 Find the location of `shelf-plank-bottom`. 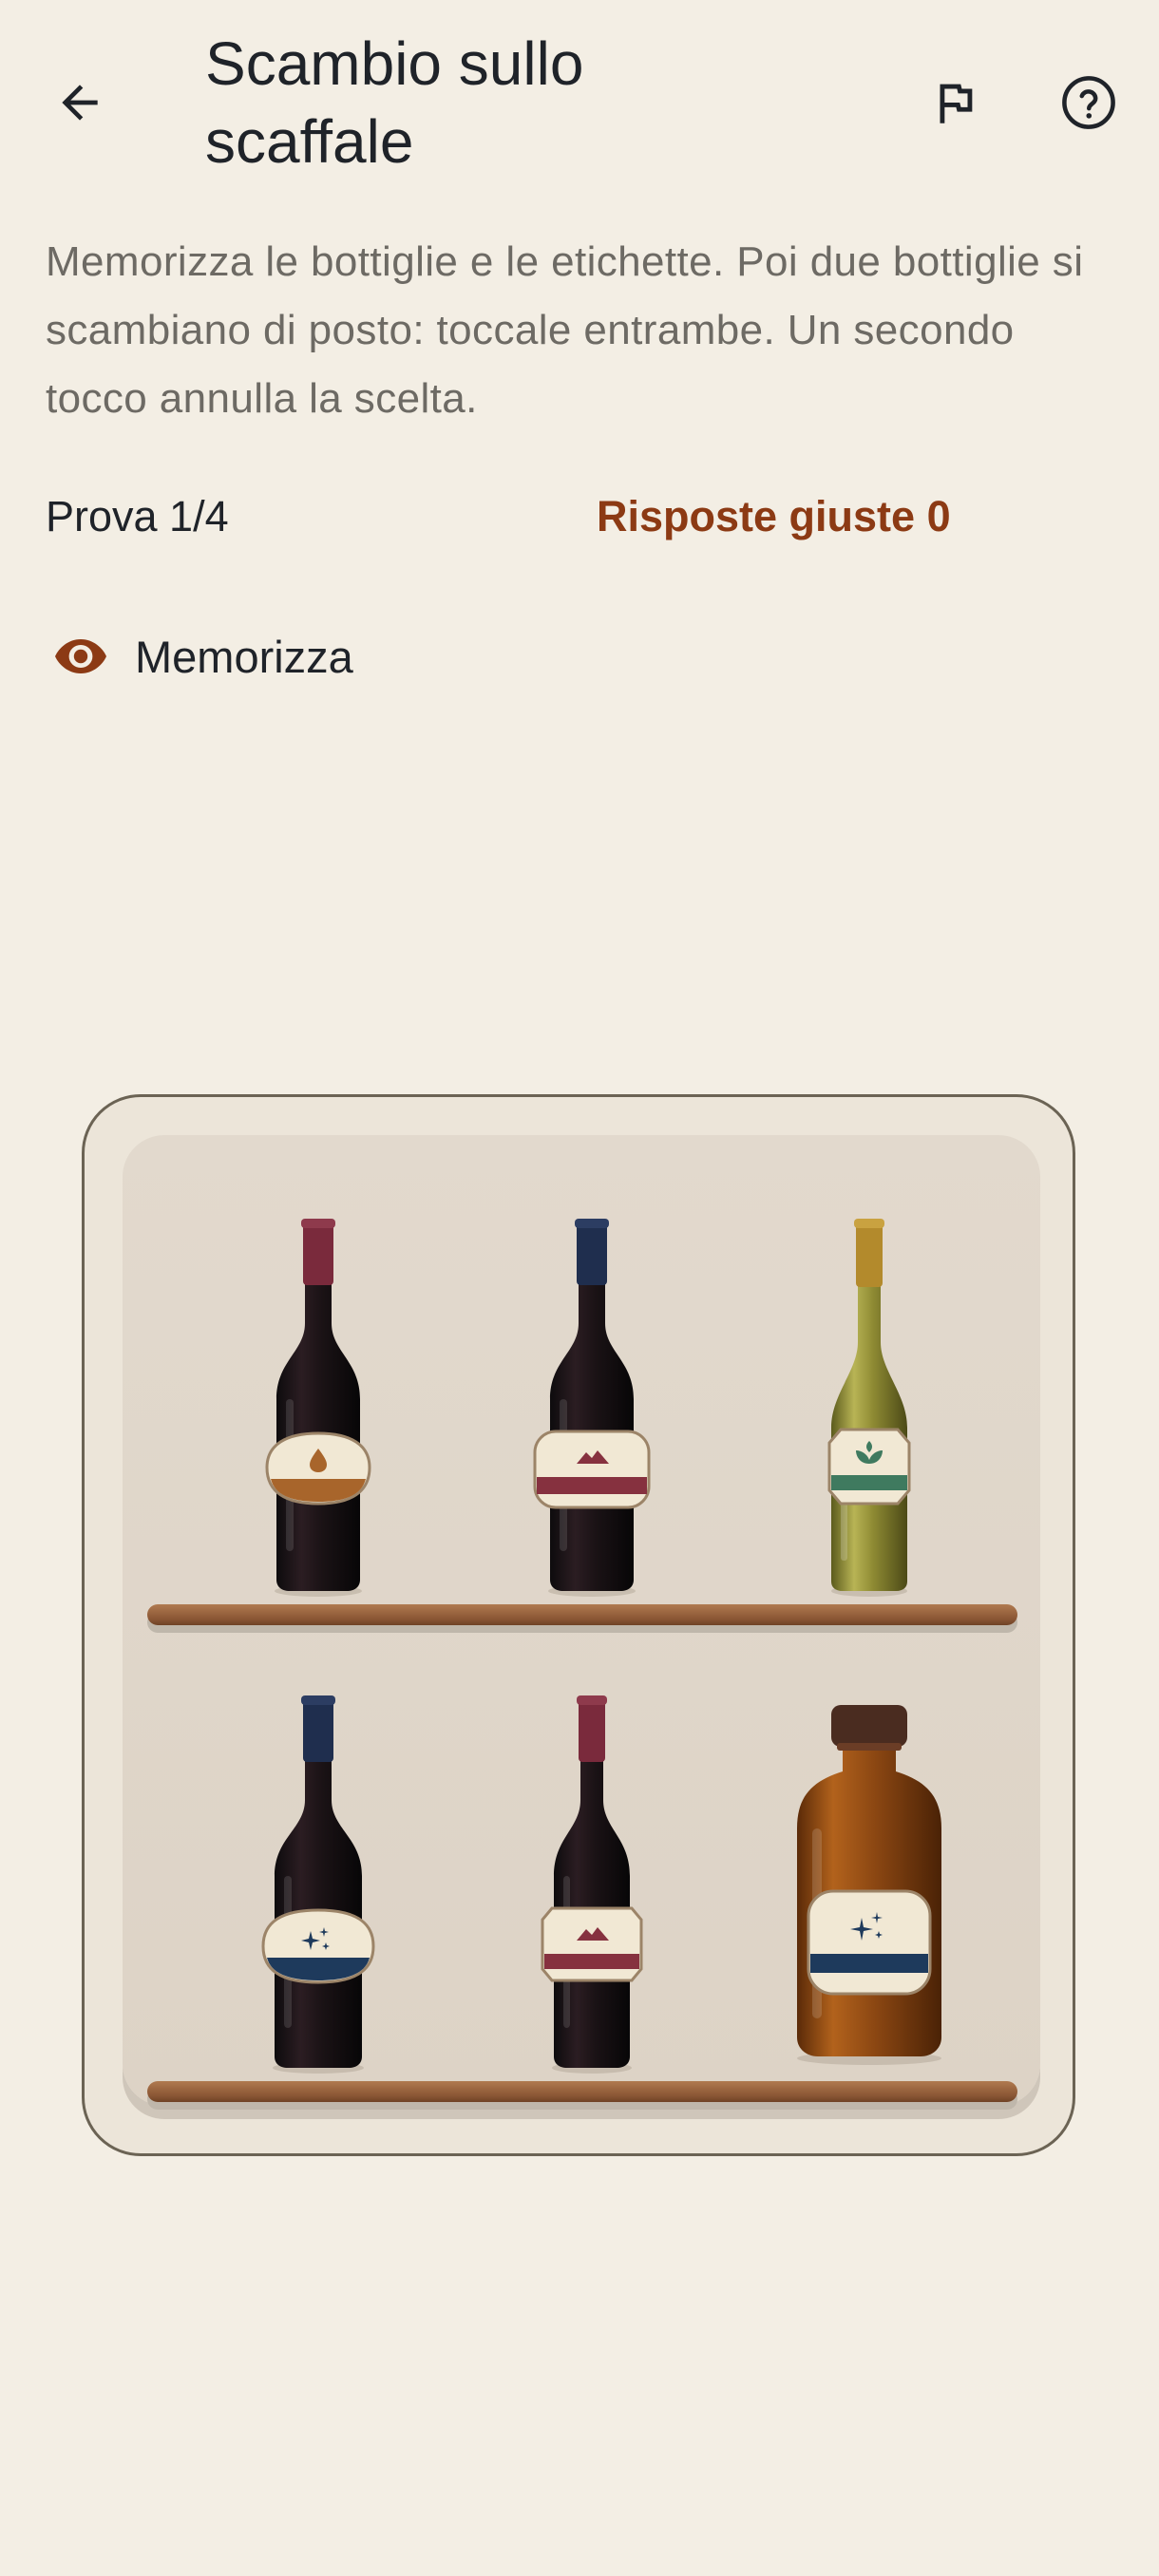

shelf-plank-bottom is located at coordinates (582, 2091).